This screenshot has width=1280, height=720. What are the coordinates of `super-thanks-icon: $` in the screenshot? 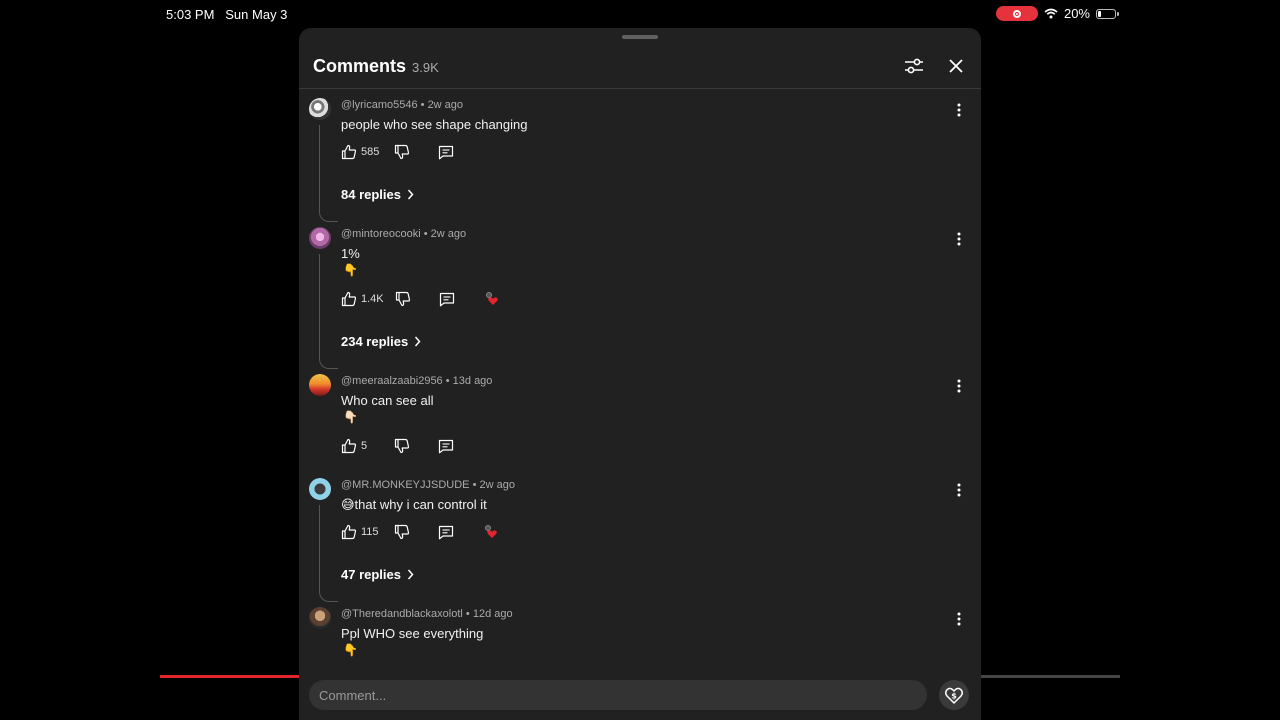 It's located at (954, 695).